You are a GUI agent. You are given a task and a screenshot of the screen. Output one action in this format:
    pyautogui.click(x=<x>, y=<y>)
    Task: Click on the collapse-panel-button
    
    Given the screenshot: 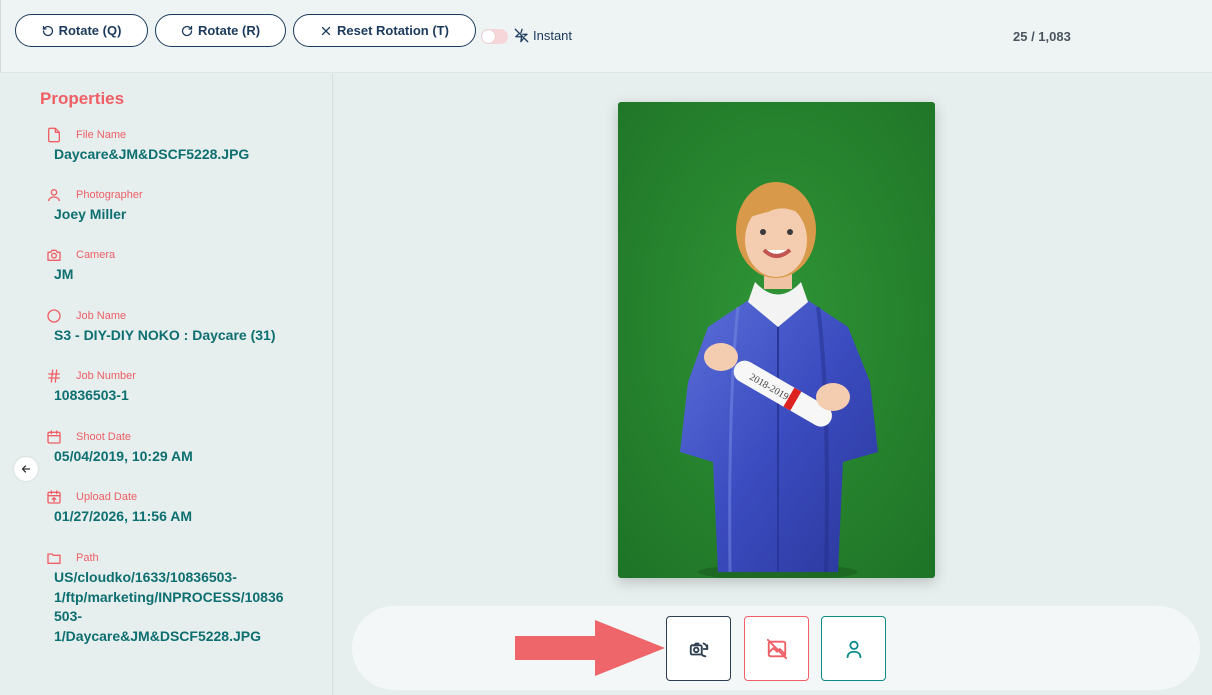 What is the action you would take?
    pyautogui.click(x=26, y=469)
    